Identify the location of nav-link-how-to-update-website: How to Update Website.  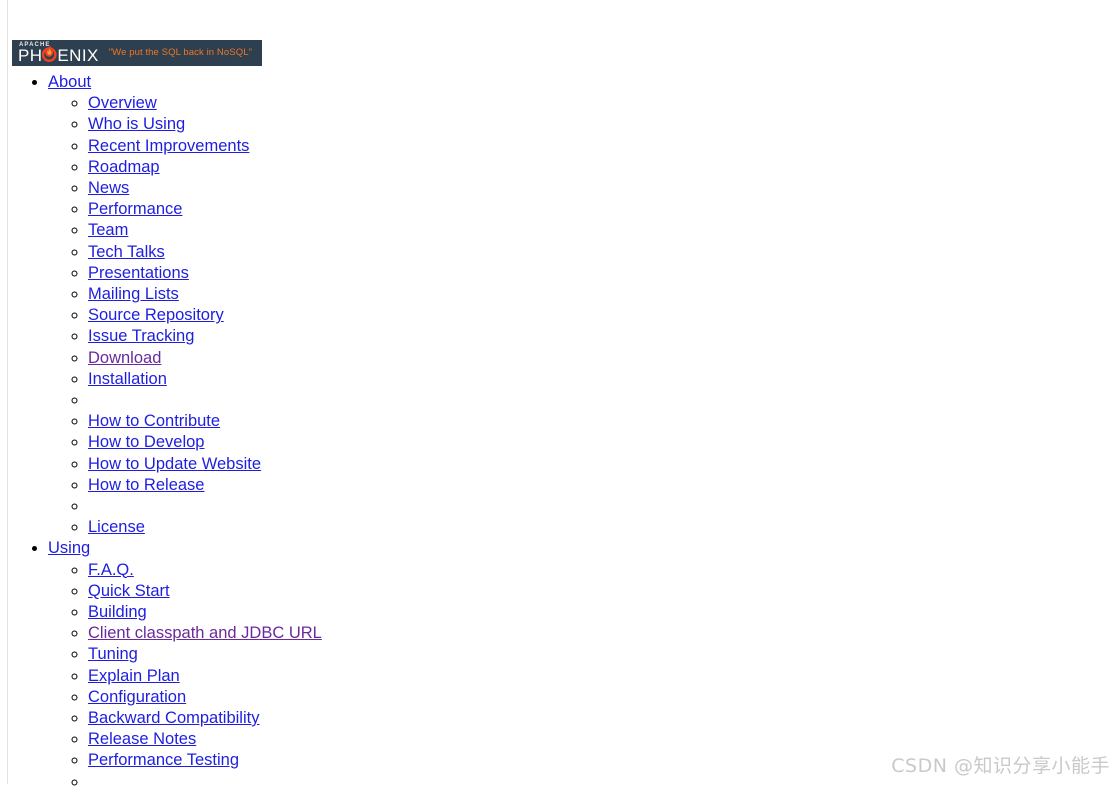
(174, 464).